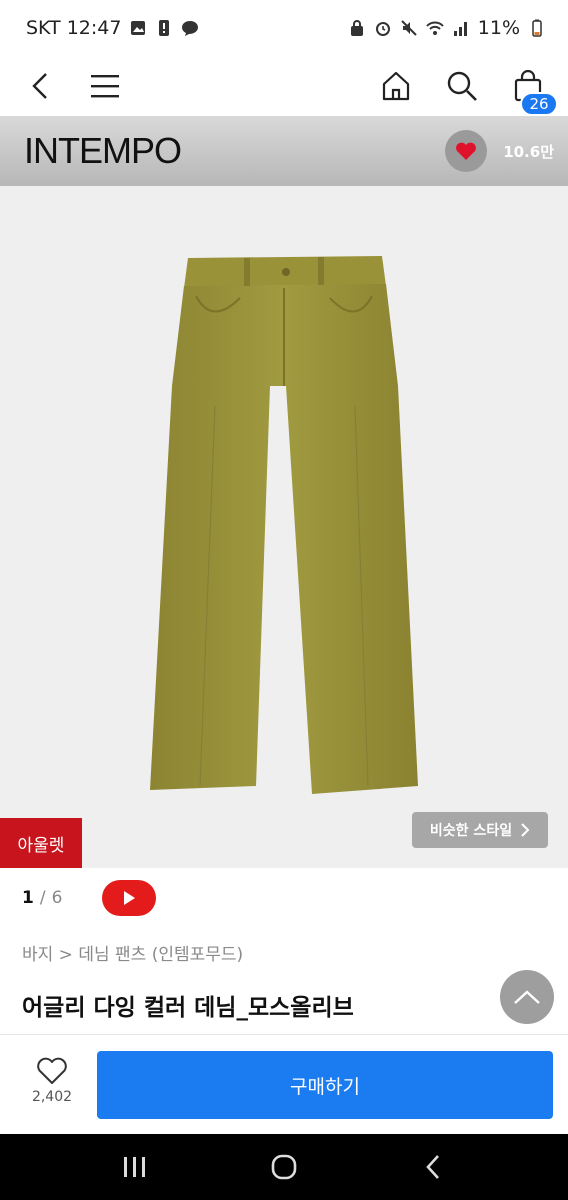  I want to click on app-top-bar: 26, so click(284, 86).